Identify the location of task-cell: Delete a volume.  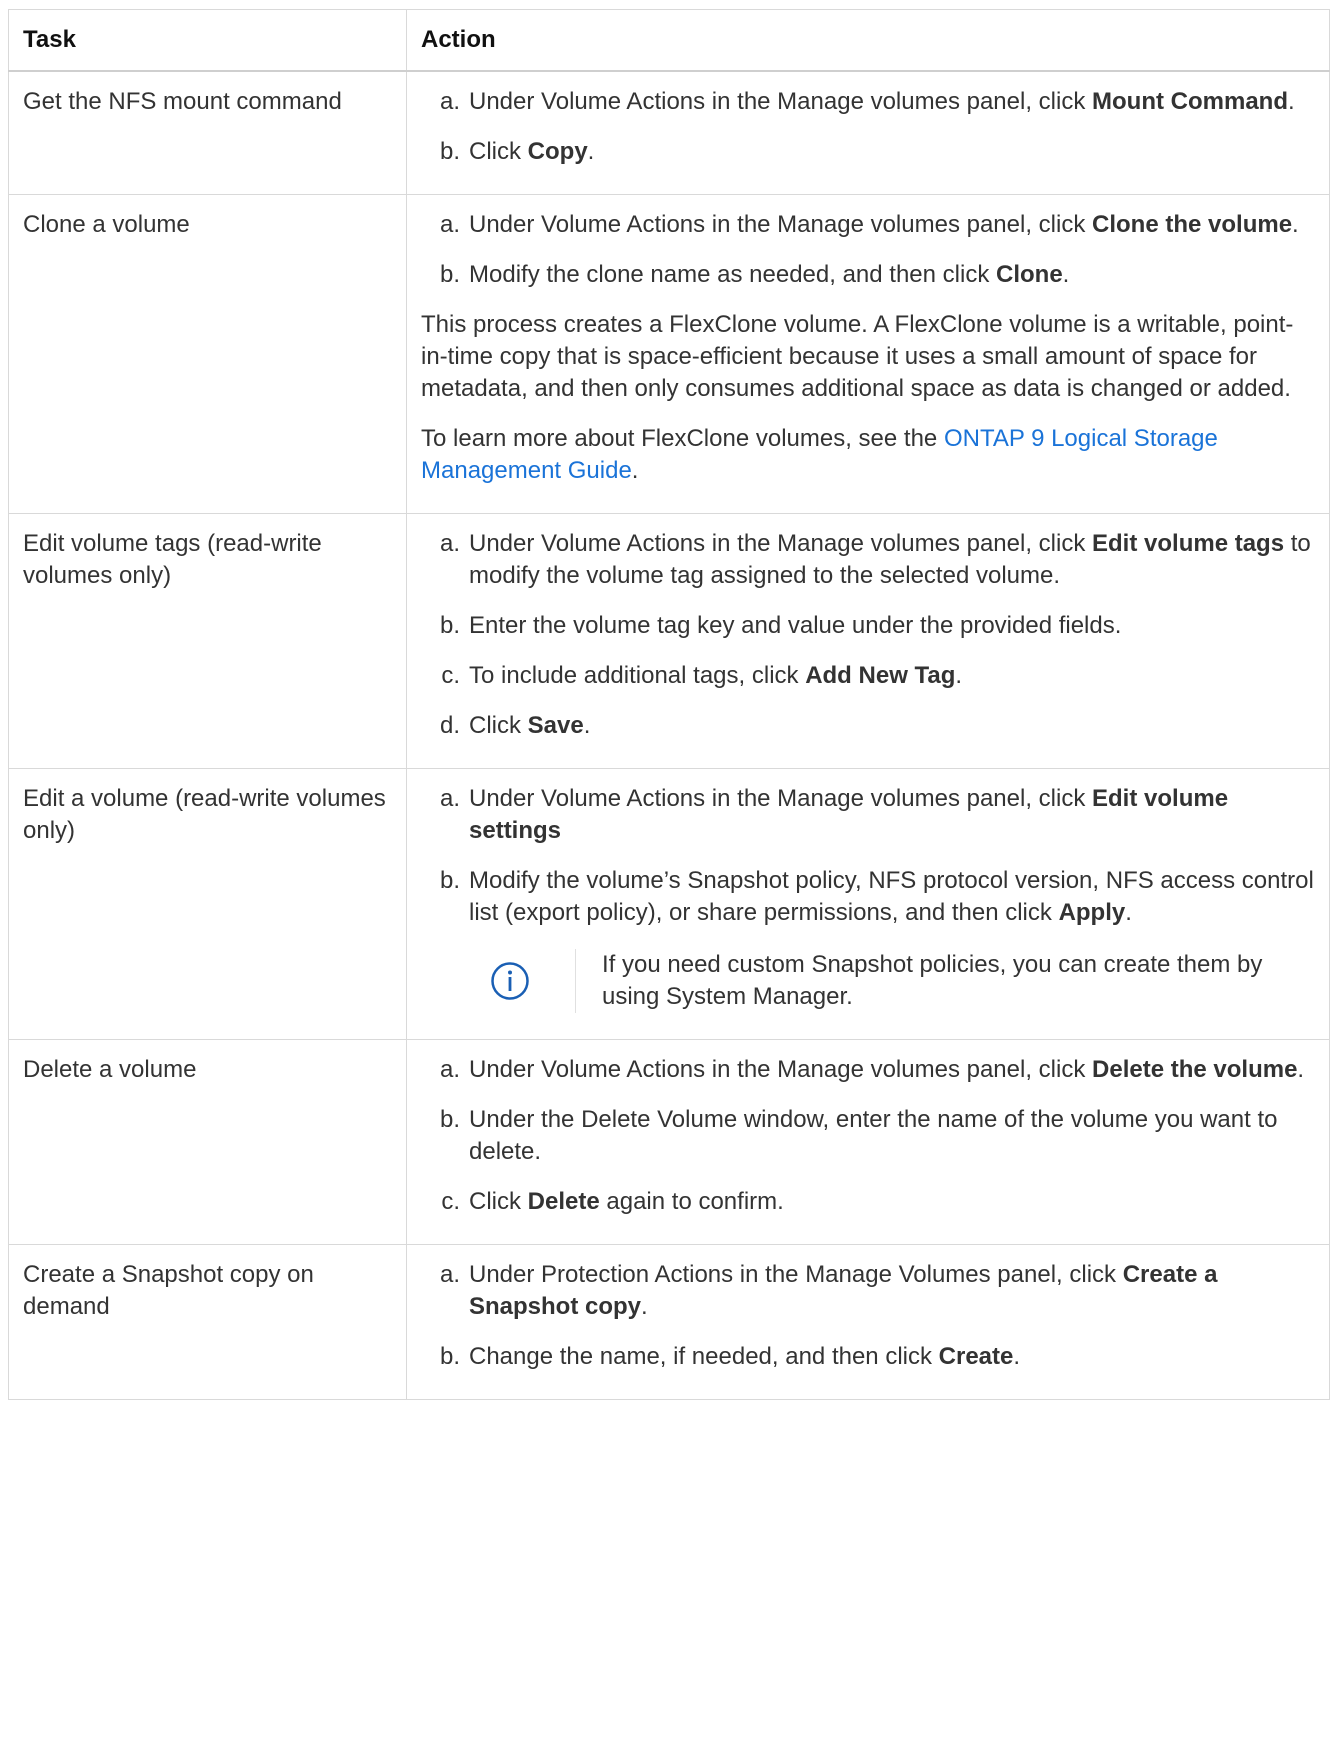
(207, 1142).